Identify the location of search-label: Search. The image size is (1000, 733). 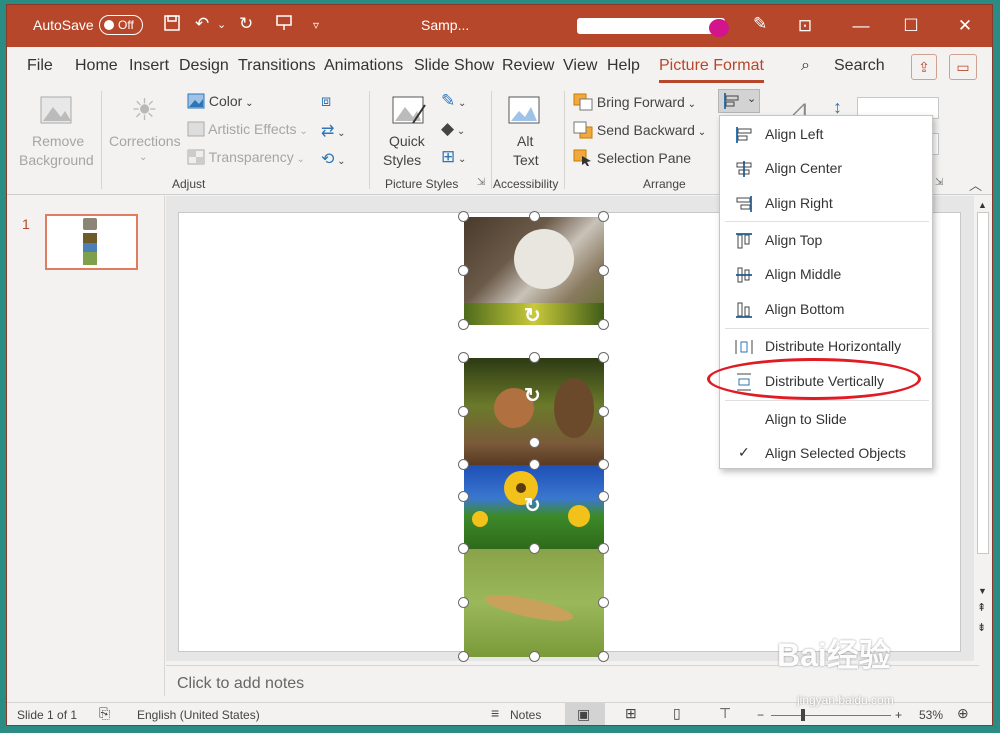
(859, 66).